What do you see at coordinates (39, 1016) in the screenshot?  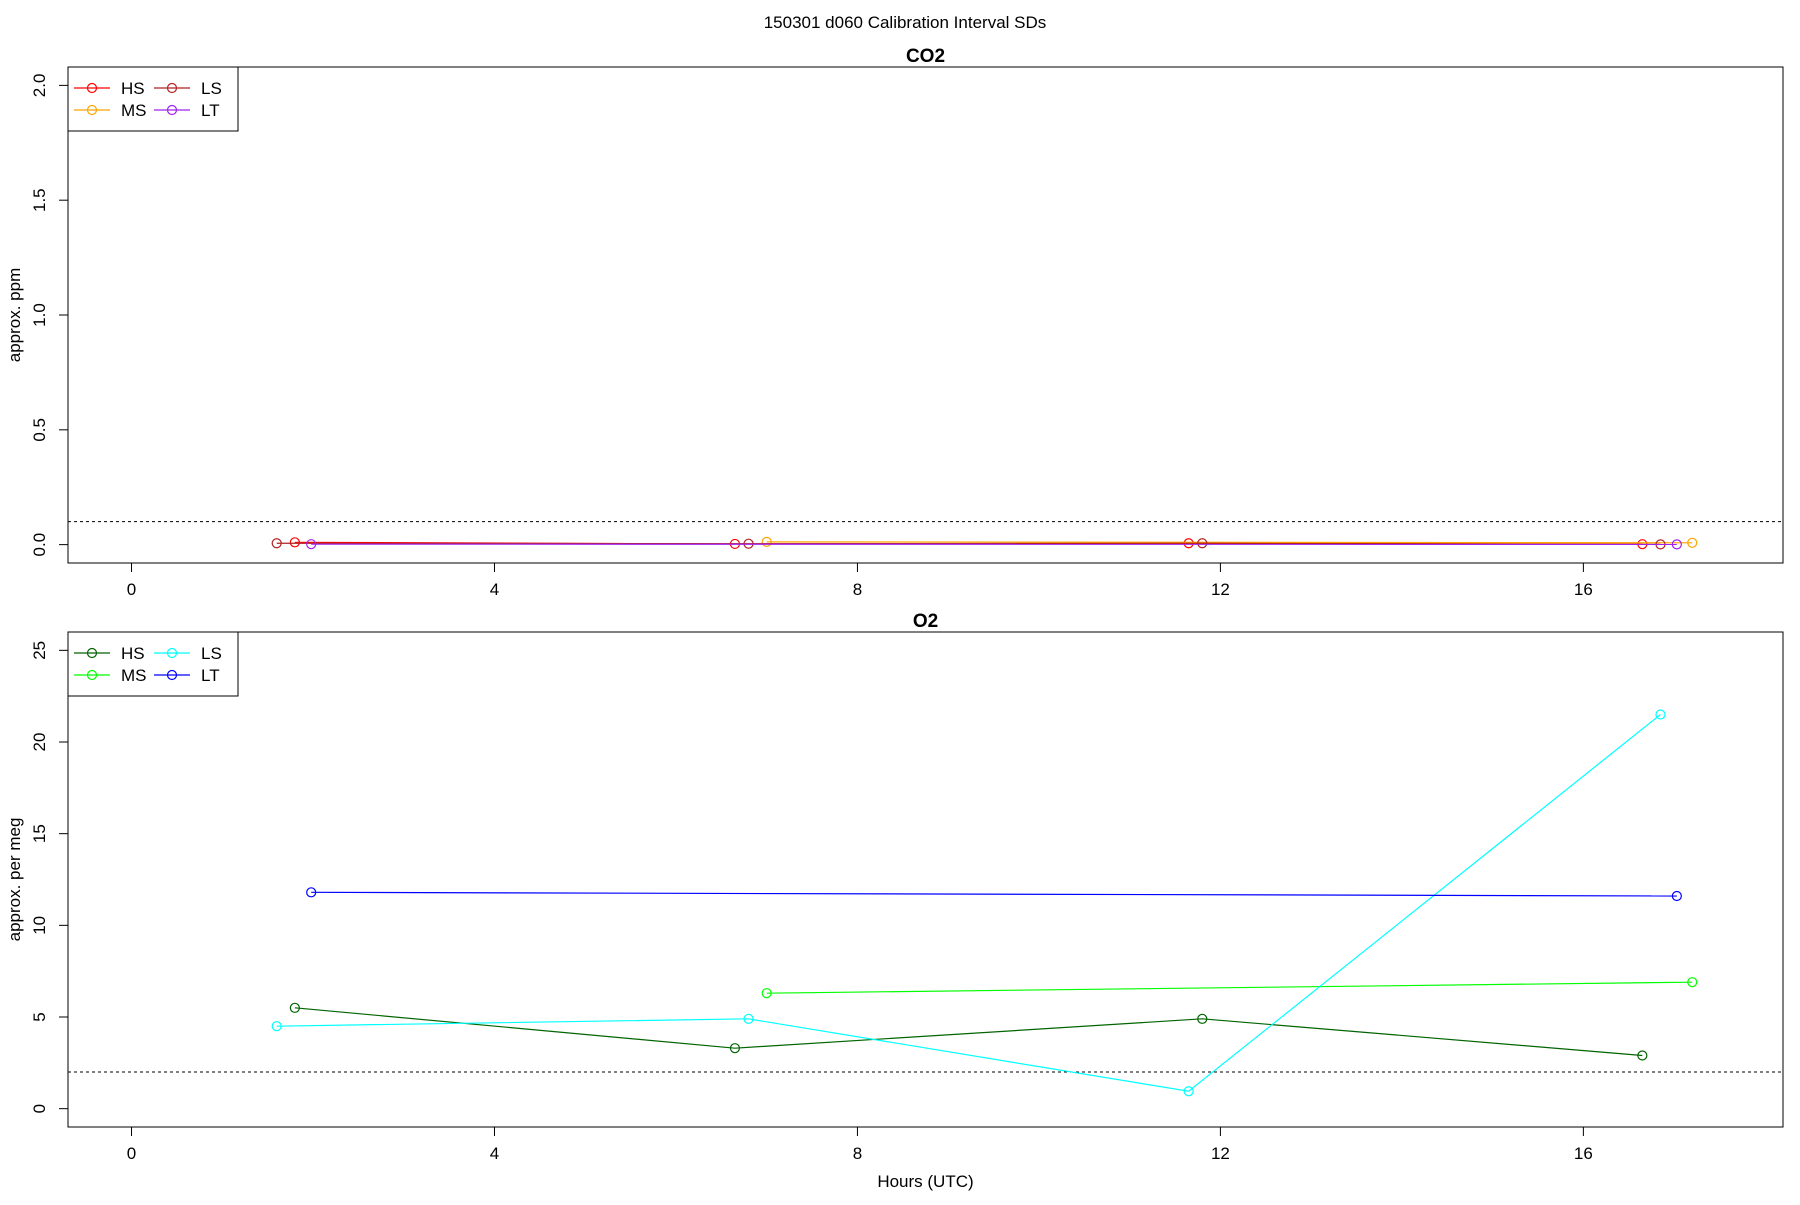 I see `y-tick-label: 5` at bounding box center [39, 1016].